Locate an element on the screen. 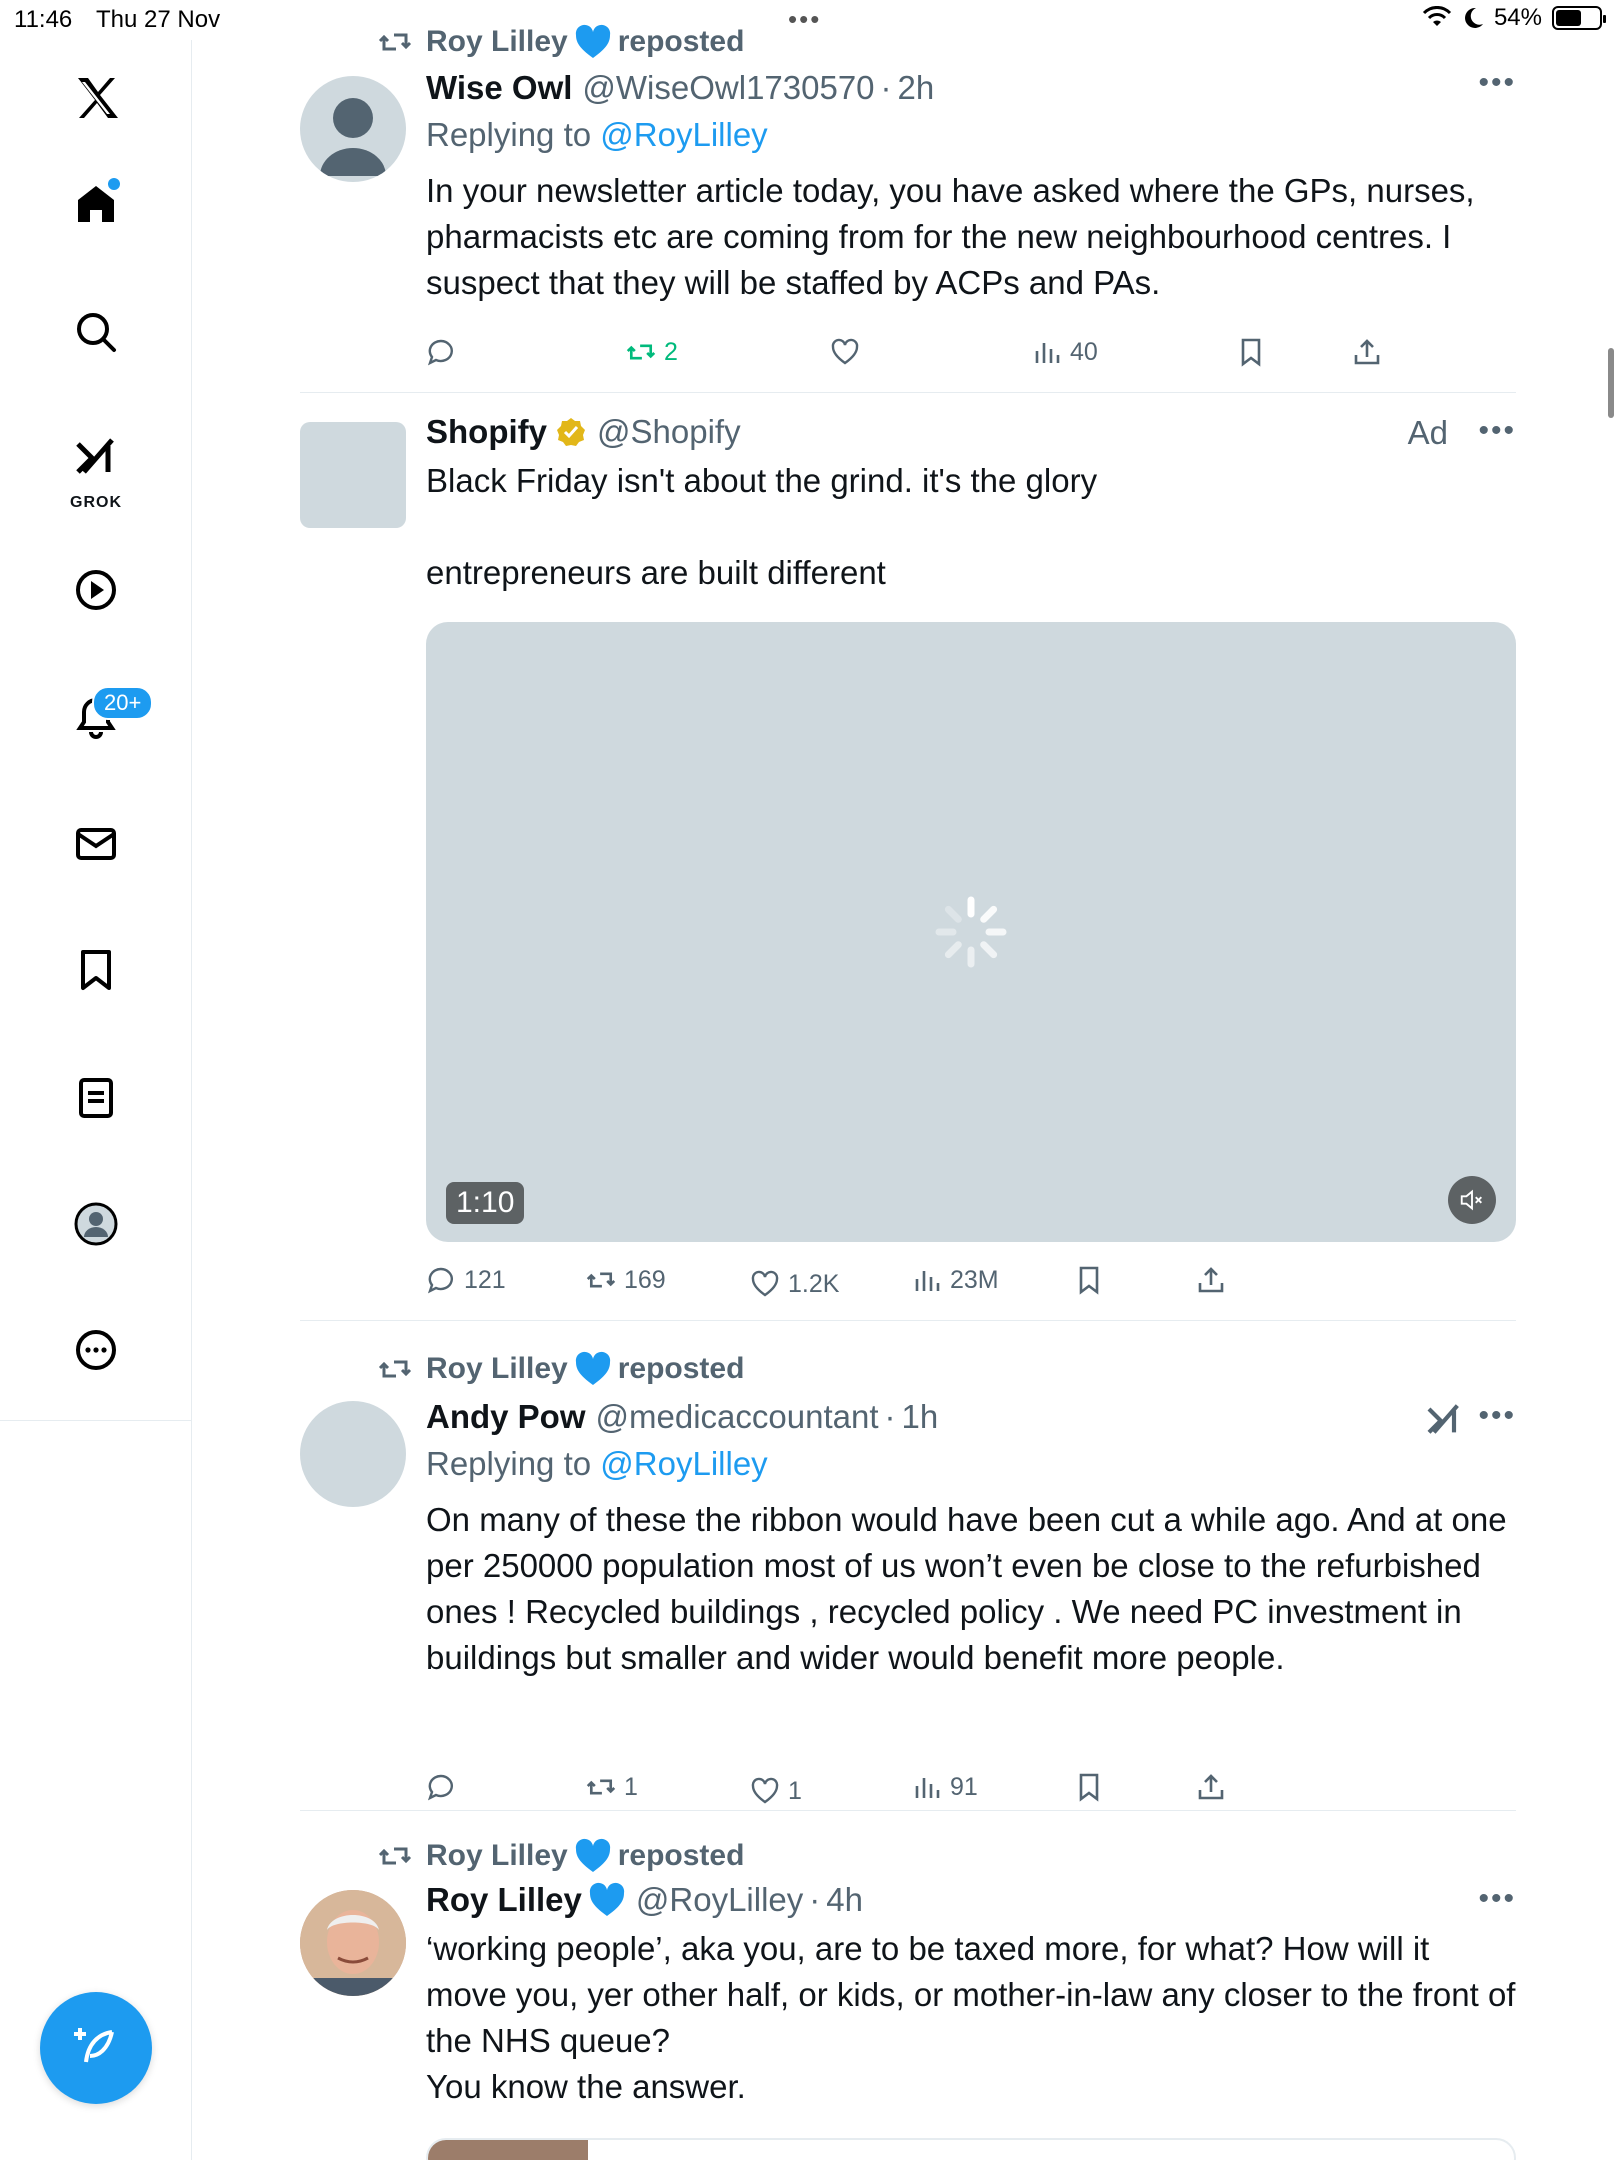 The image size is (1620, 2160). views-icon is located at coordinates (927, 1281).